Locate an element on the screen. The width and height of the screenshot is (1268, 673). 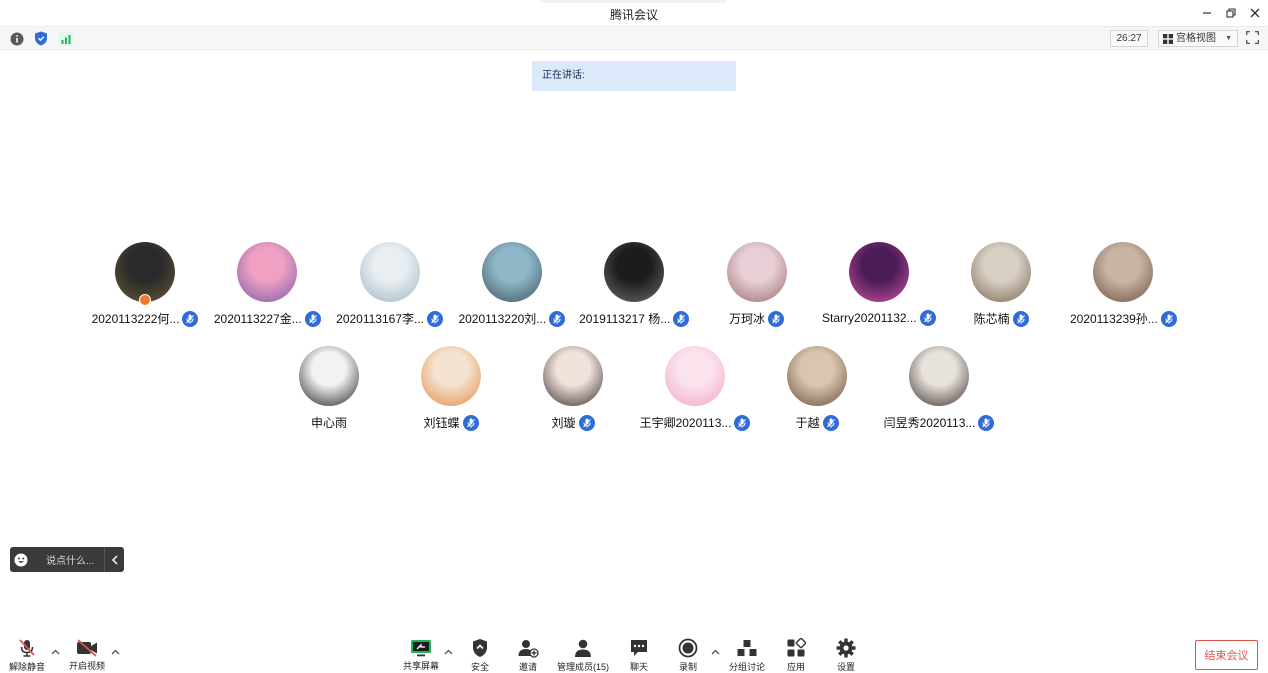
settings-button: 设置 is located at coordinates (846, 655).